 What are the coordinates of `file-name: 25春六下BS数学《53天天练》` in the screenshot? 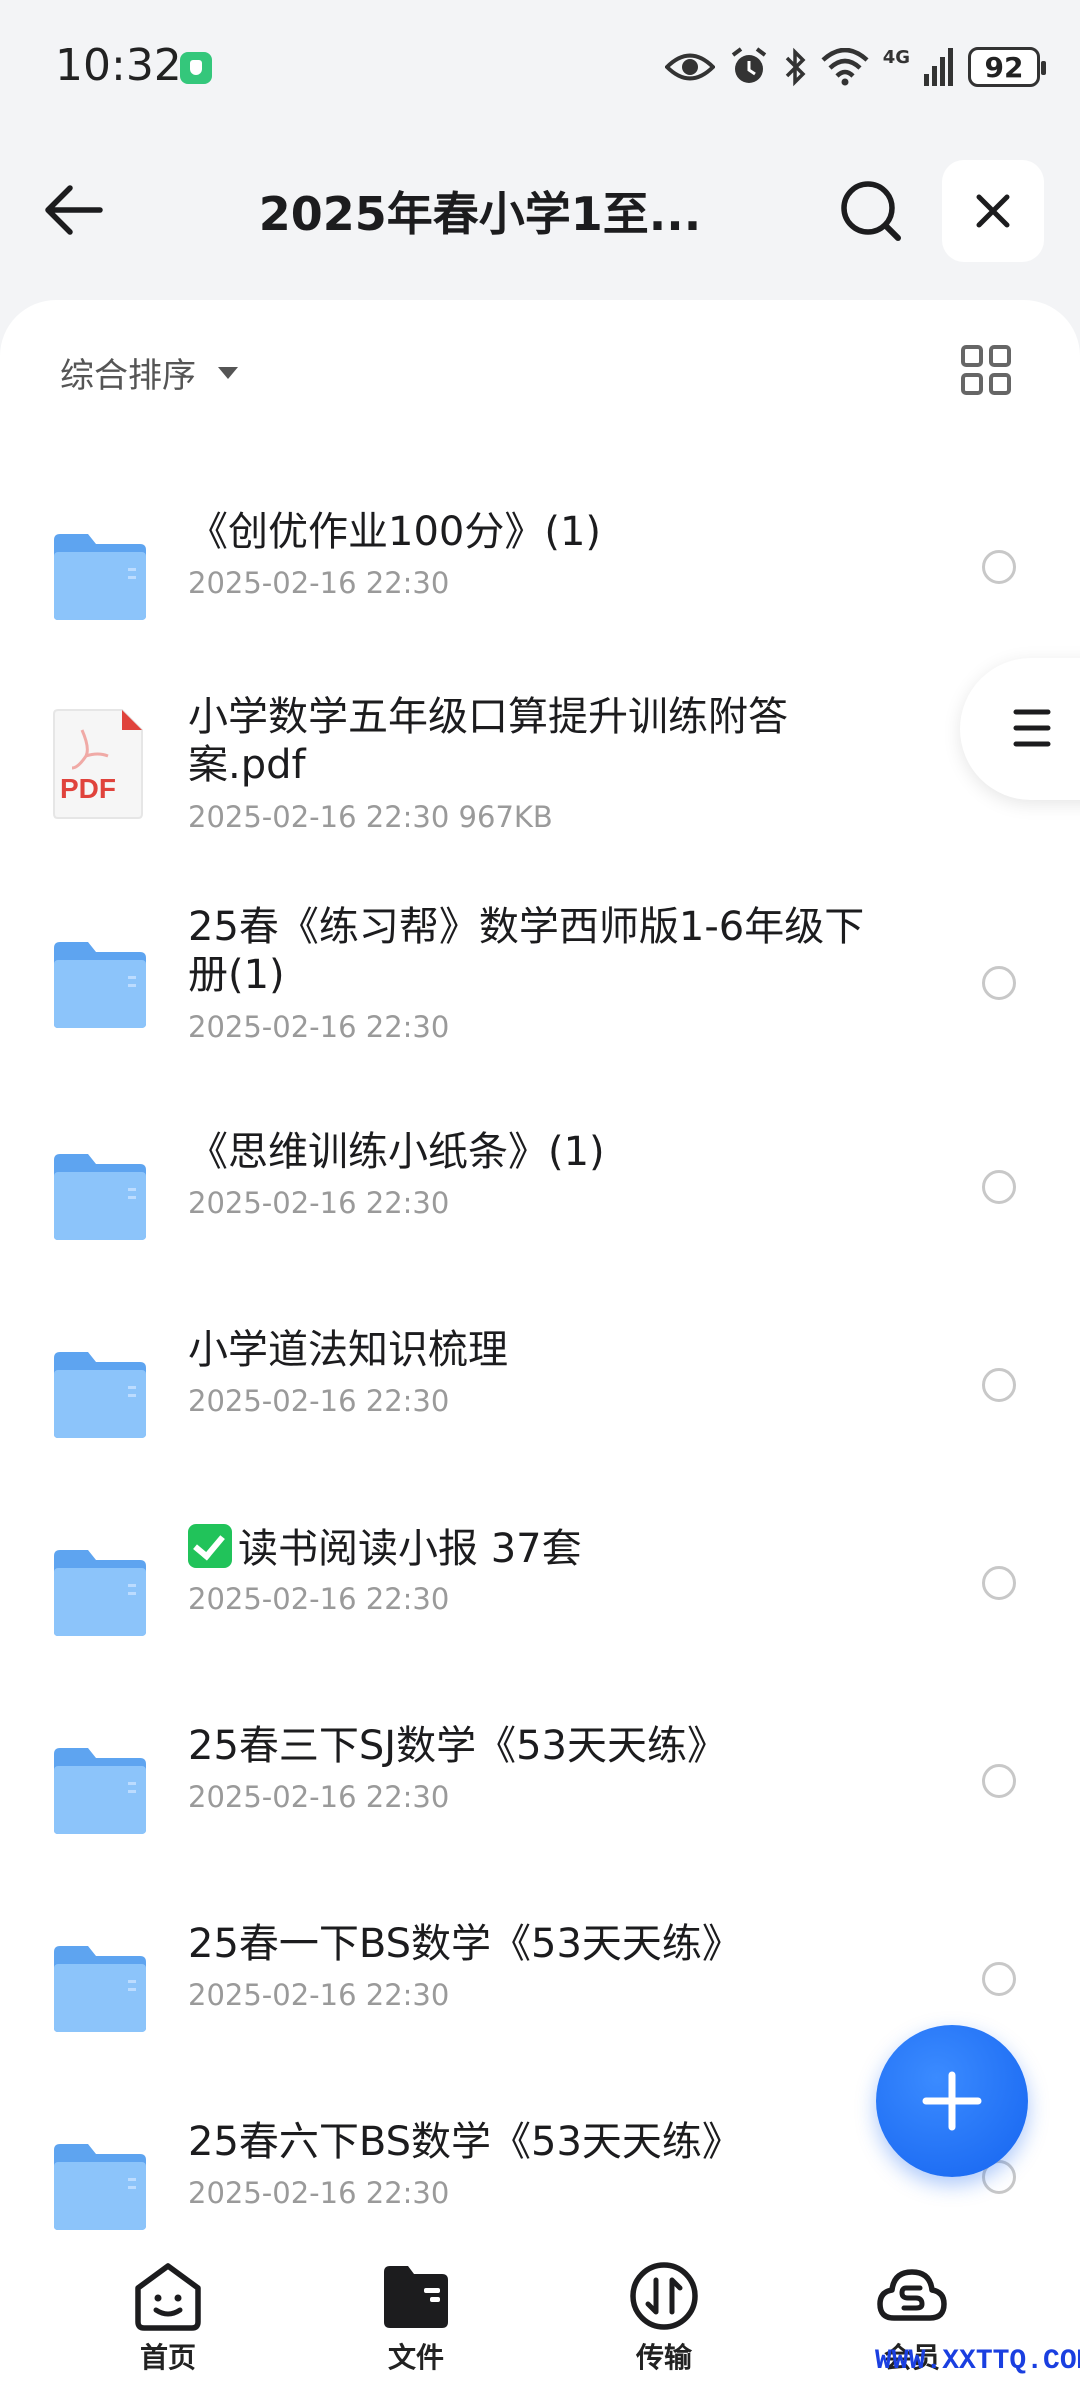 It's located at (465, 2142).